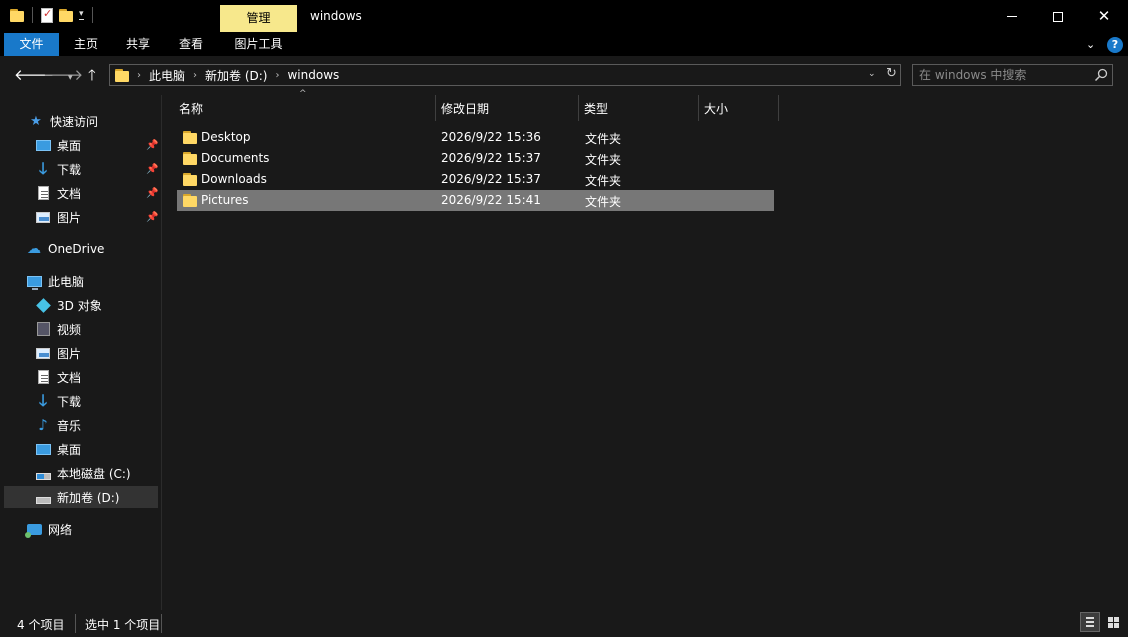 The height and width of the screenshot is (637, 1128). What do you see at coordinates (235, 158) in the screenshot?
I see `file-name: Documents` at bounding box center [235, 158].